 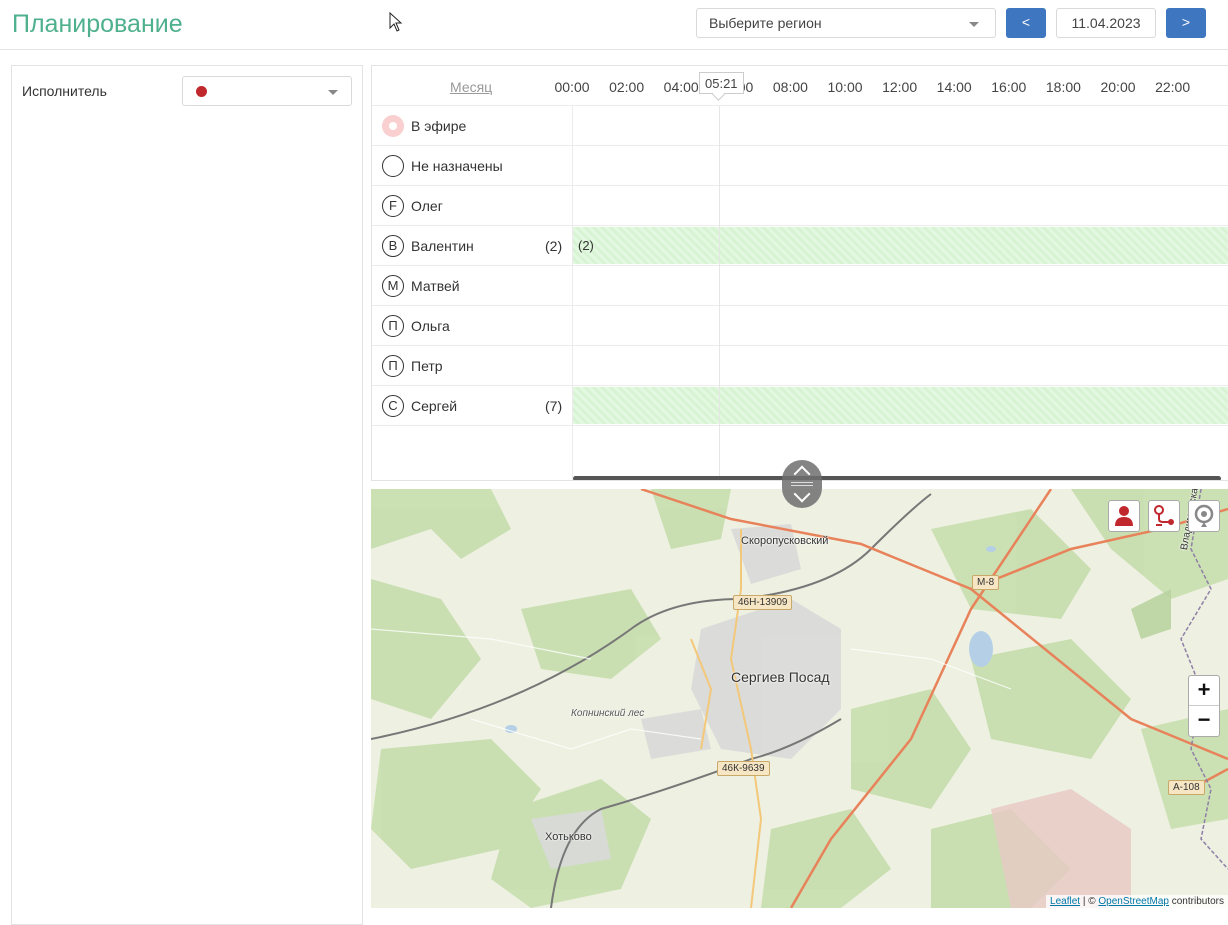 I want to click on road-badge-46n-13909: 46Н-13909, so click(x=763, y=602).